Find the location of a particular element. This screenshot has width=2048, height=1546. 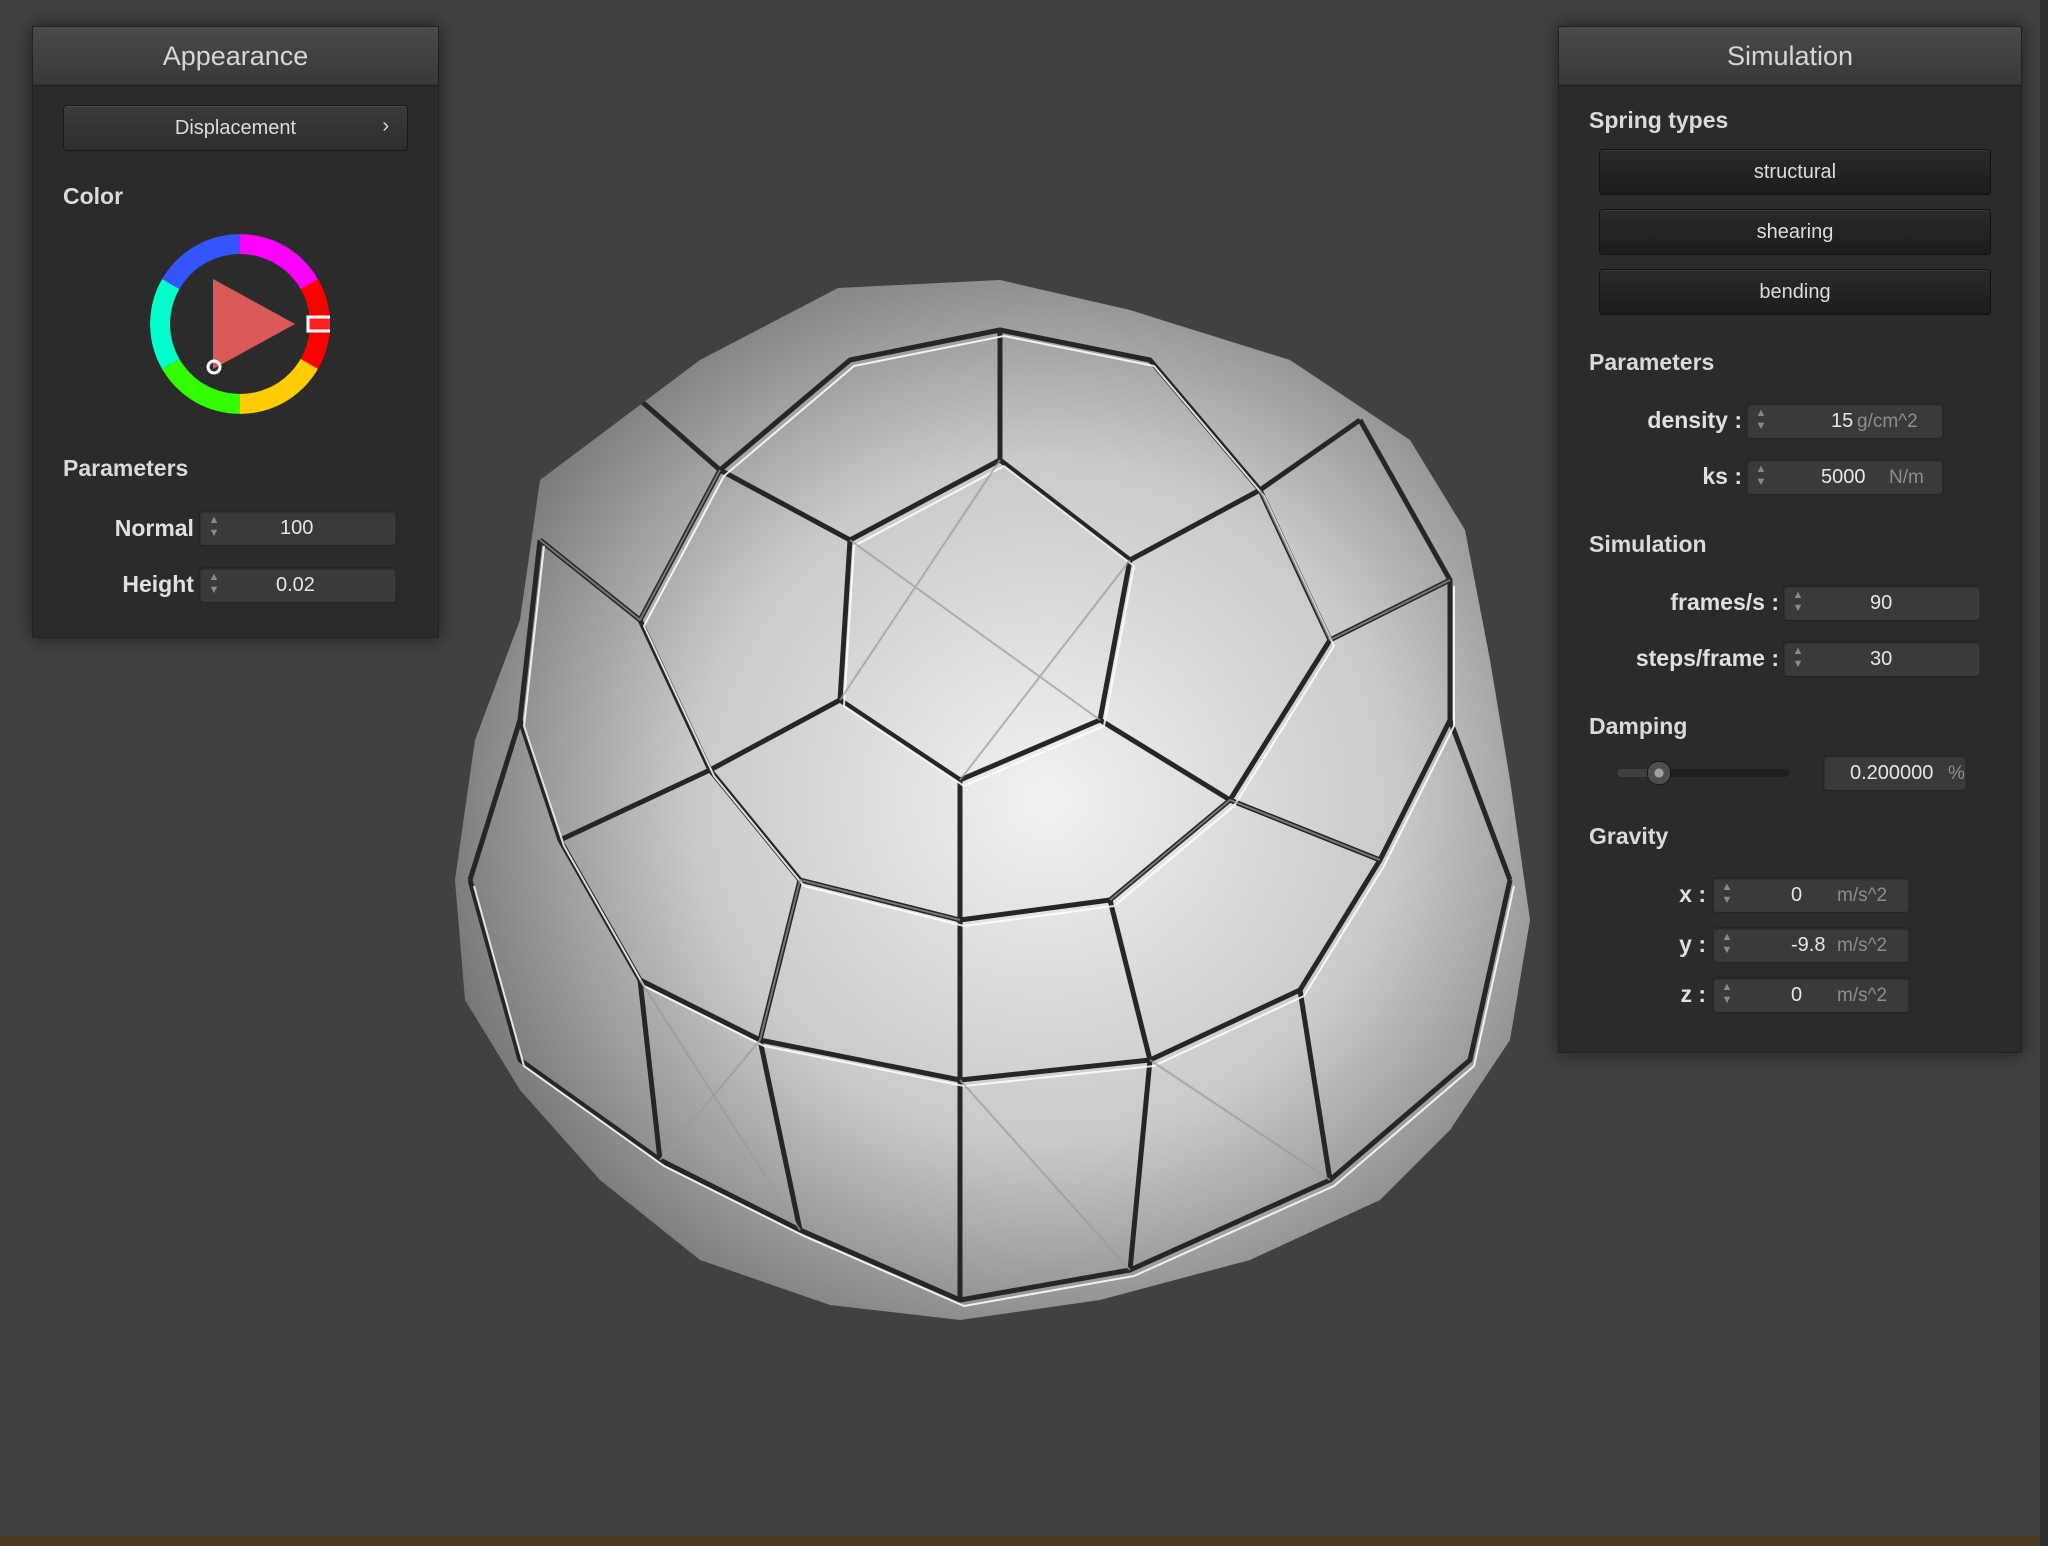

steps-per-frame-value: 30 is located at coordinates (1881, 659).